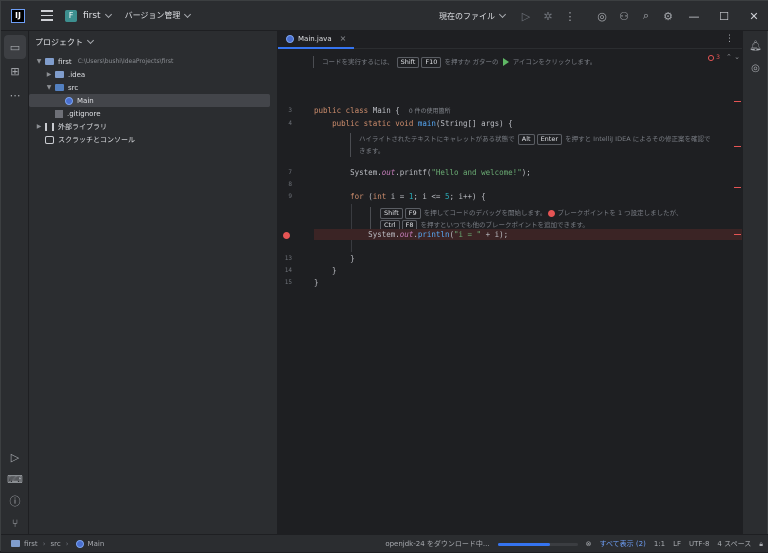  I want to click on tree-item-external-libraries: ▶ 外部ライブラリ, so click(153, 126).